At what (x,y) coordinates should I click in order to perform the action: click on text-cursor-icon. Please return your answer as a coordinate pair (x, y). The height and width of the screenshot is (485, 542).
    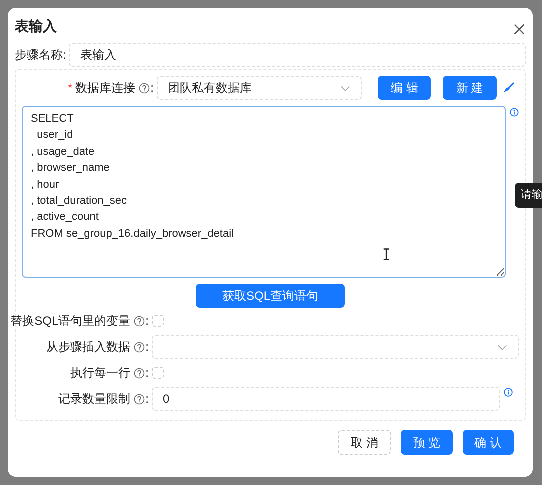
    Looking at the image, I should click on (386, 254).